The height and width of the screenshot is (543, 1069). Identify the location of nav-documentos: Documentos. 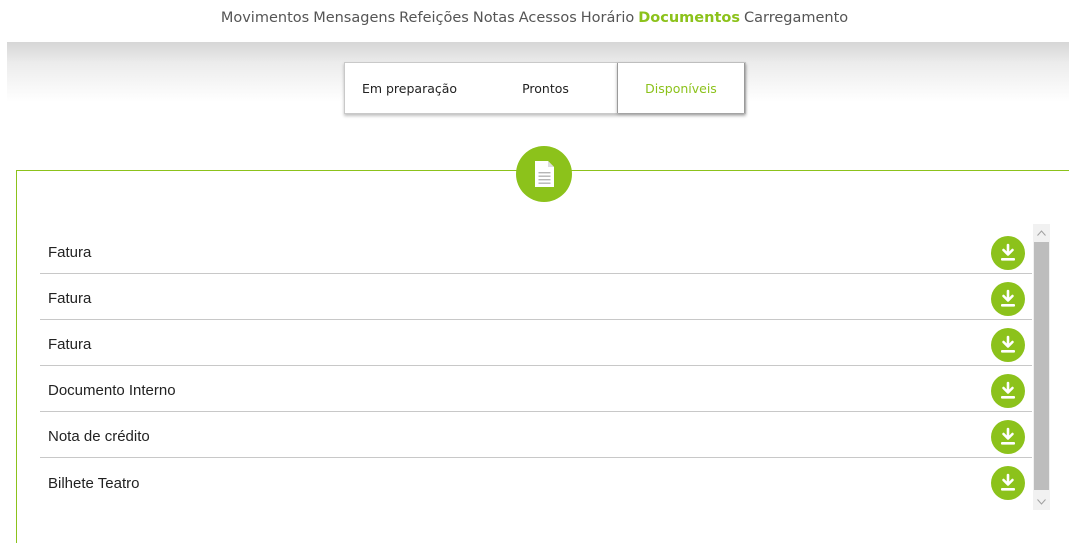
(689, 18).